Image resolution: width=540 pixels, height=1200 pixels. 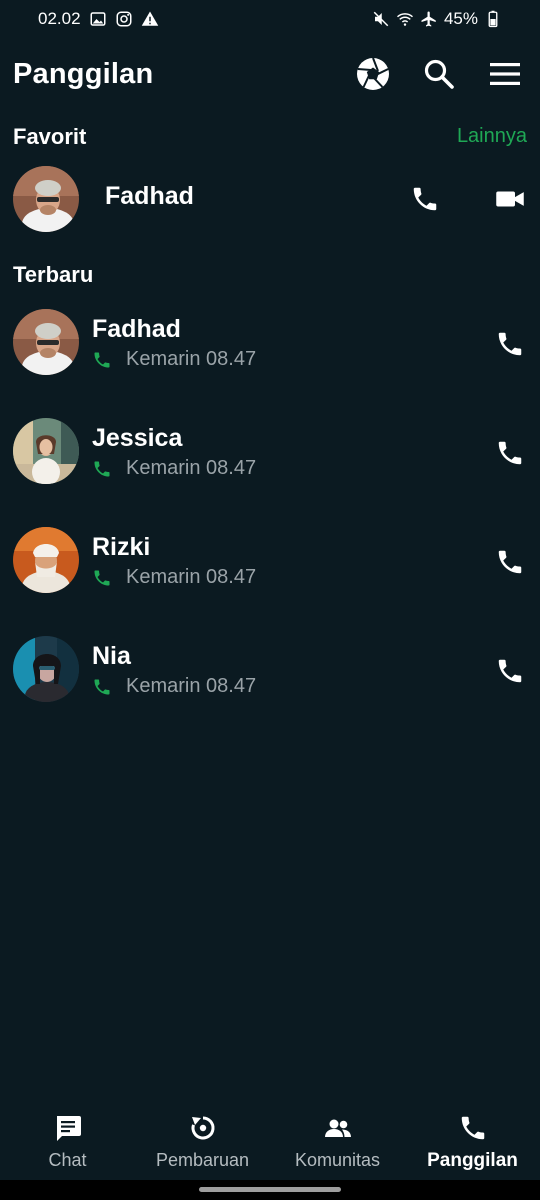 What do you see at coordinates (492, 136) in the screenshot?
I see `favorites-more-link: Lainnya` at bounding box center [492, 136].